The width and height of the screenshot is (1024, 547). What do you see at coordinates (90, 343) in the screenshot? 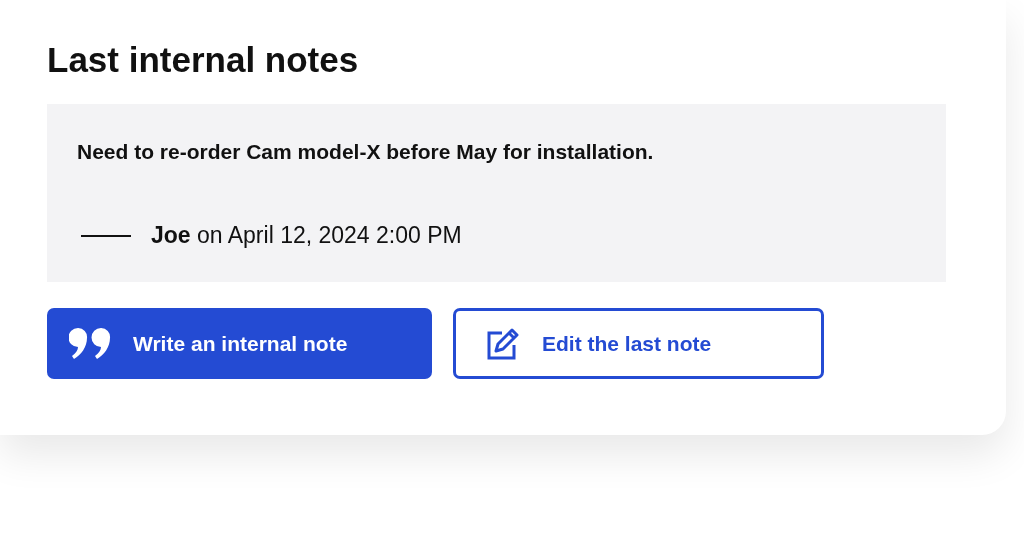
I see `quote-icon` at bounding box center [90, 343].